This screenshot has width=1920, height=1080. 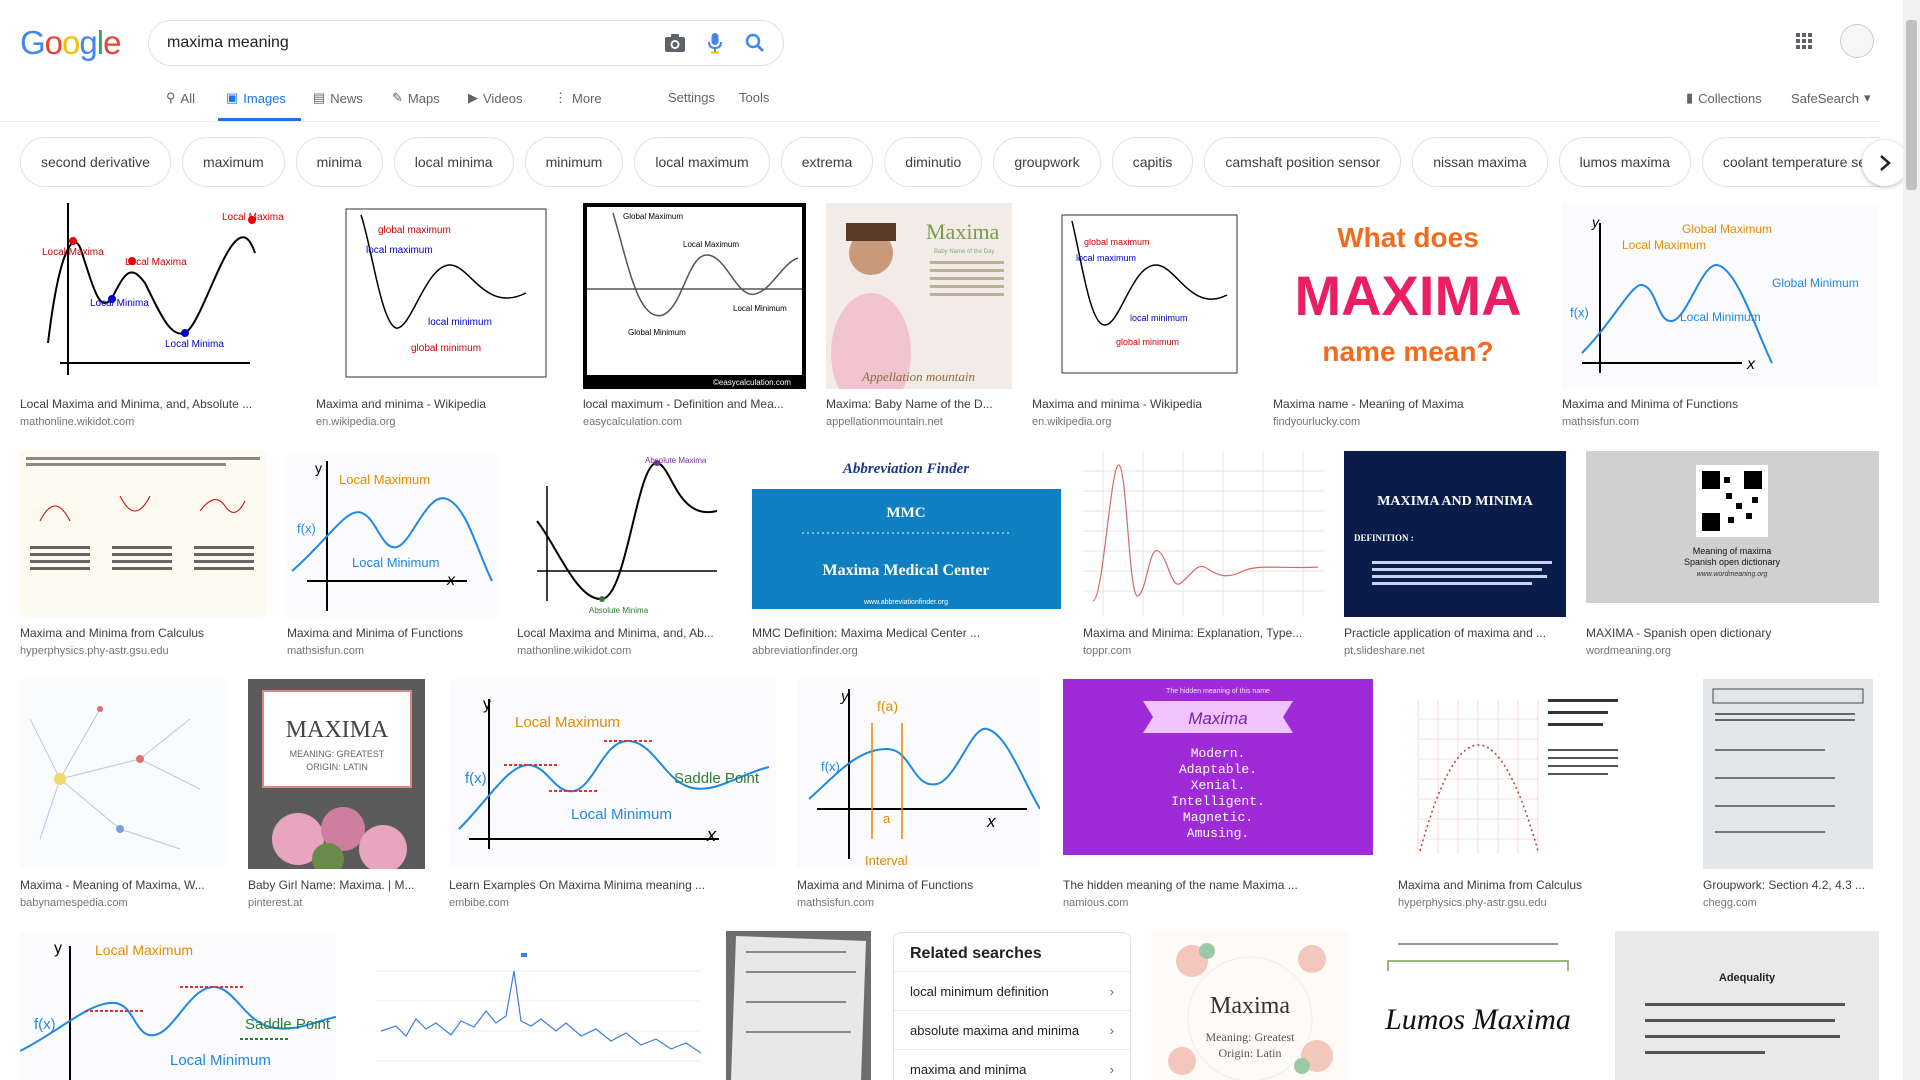 I want to click on search-box: maxima meaning, so click(x=466, y=43).